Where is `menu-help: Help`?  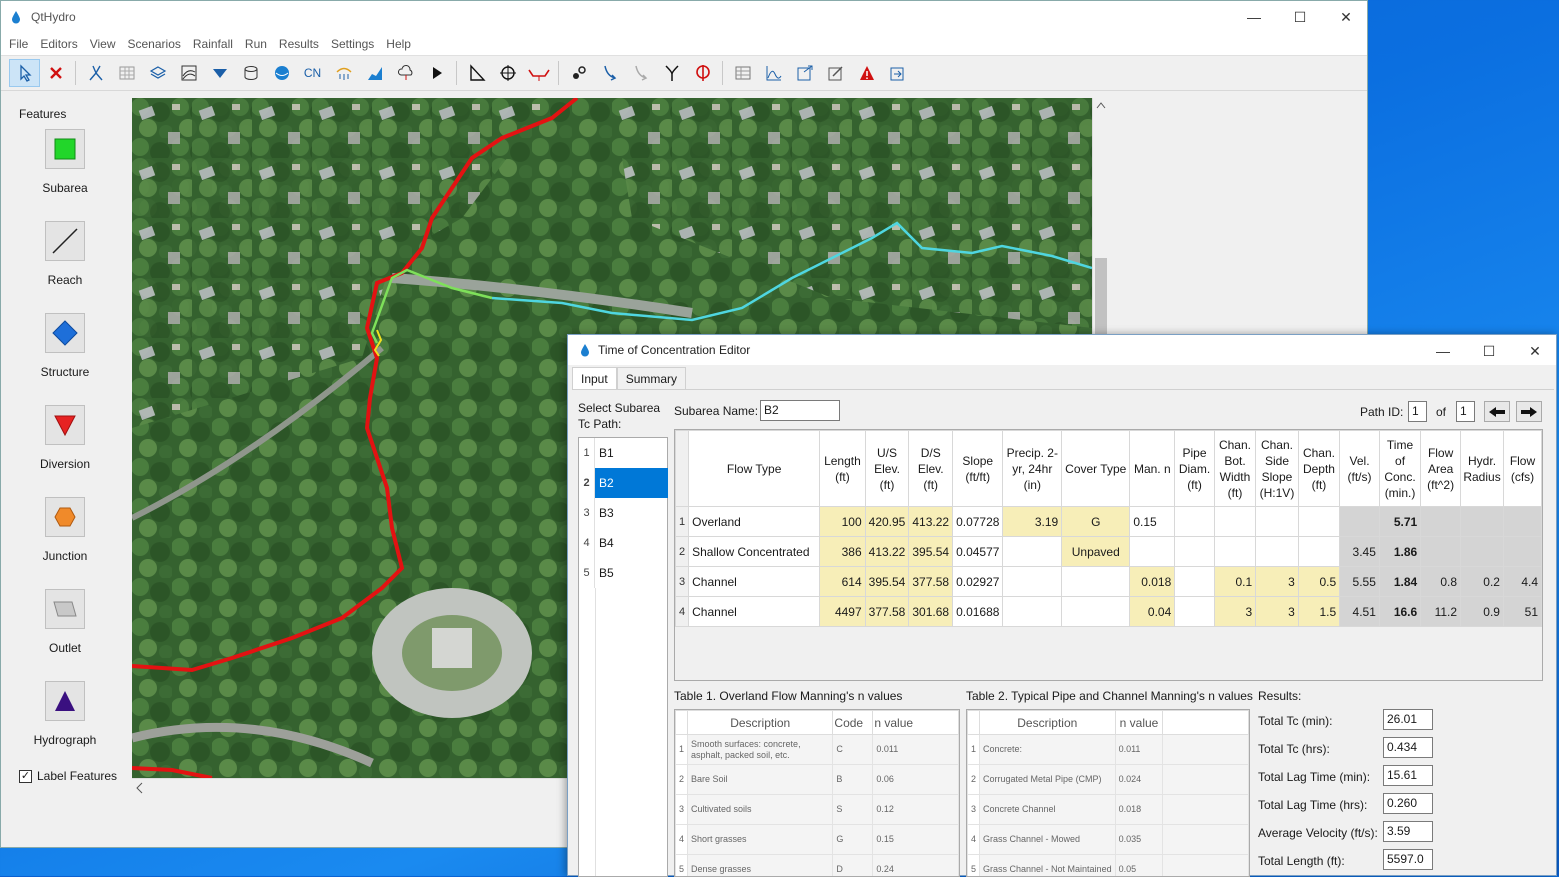
menu-help: Help is located at coordinates (398, 44).